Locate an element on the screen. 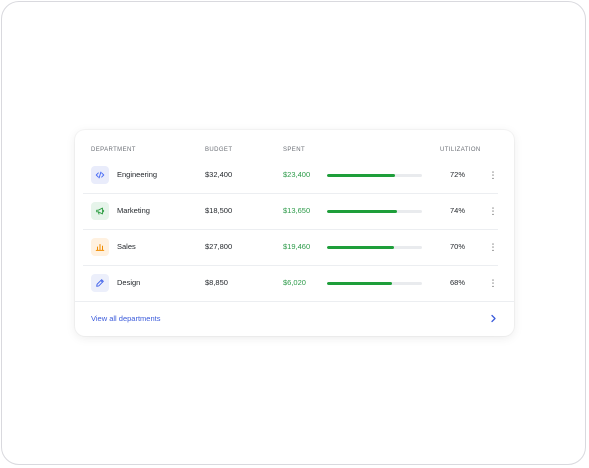 Image resolution: width=589 pixels, height=468 pixels. header-spent: SPENT is located at coordinates (294, 150).